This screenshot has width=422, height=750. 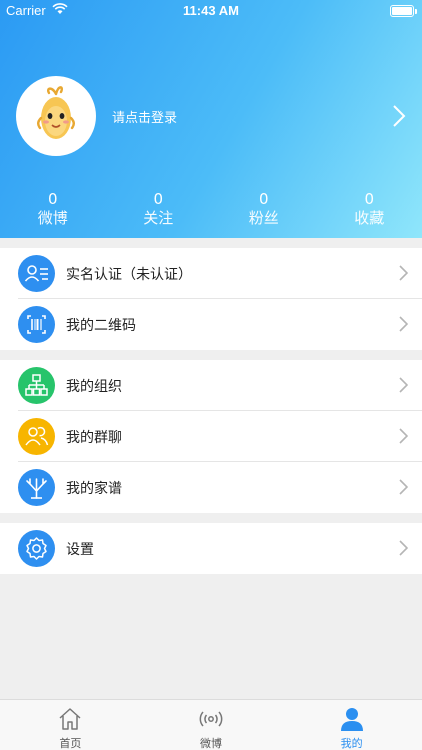 I want to click on tab-weibo: 微博, so click(x=211, y=725).